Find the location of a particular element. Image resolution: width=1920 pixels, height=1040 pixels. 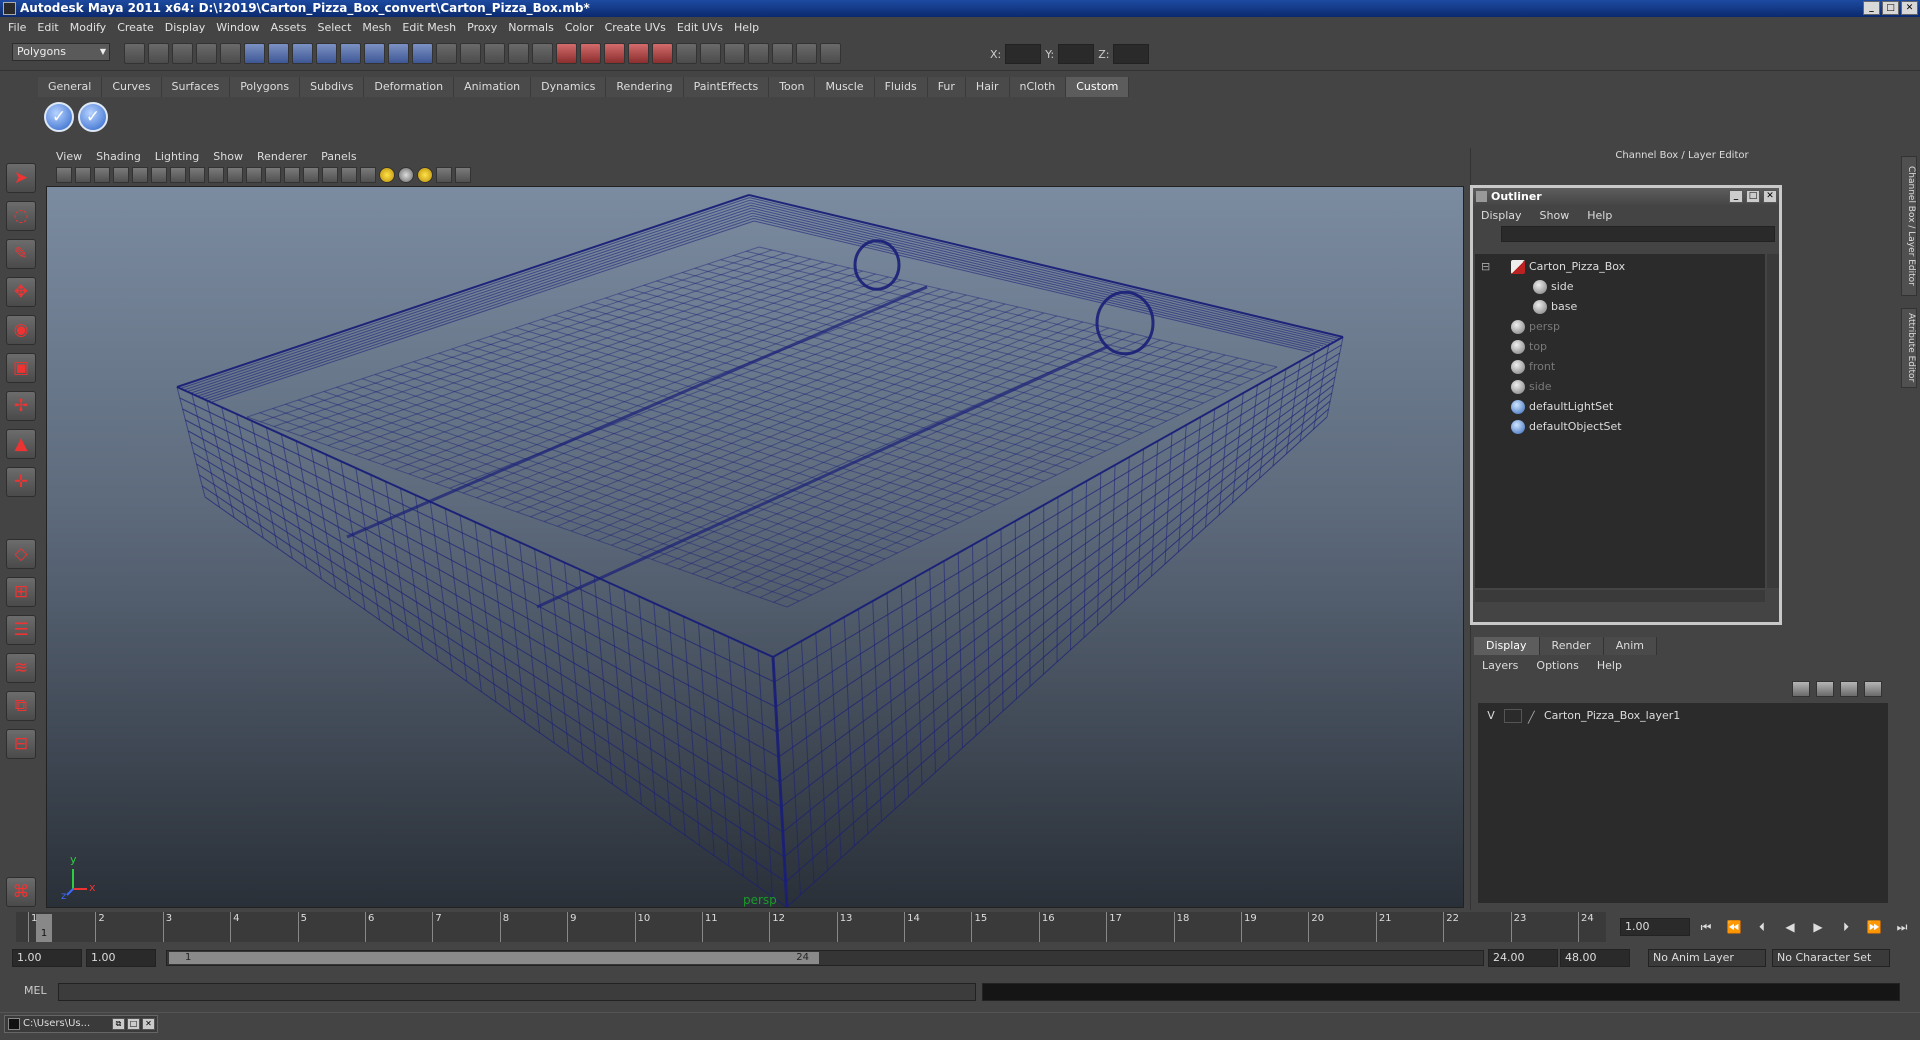

image-plane-icon is located at coordinates (121, 175).